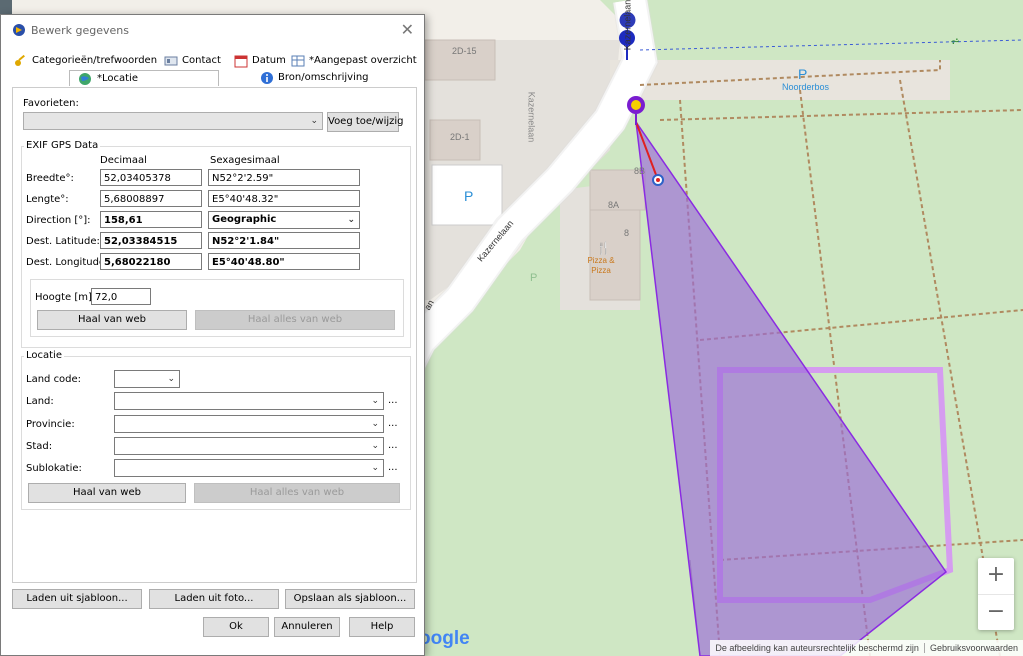  I want to click on tab-date: Datum, so click(259, 61).